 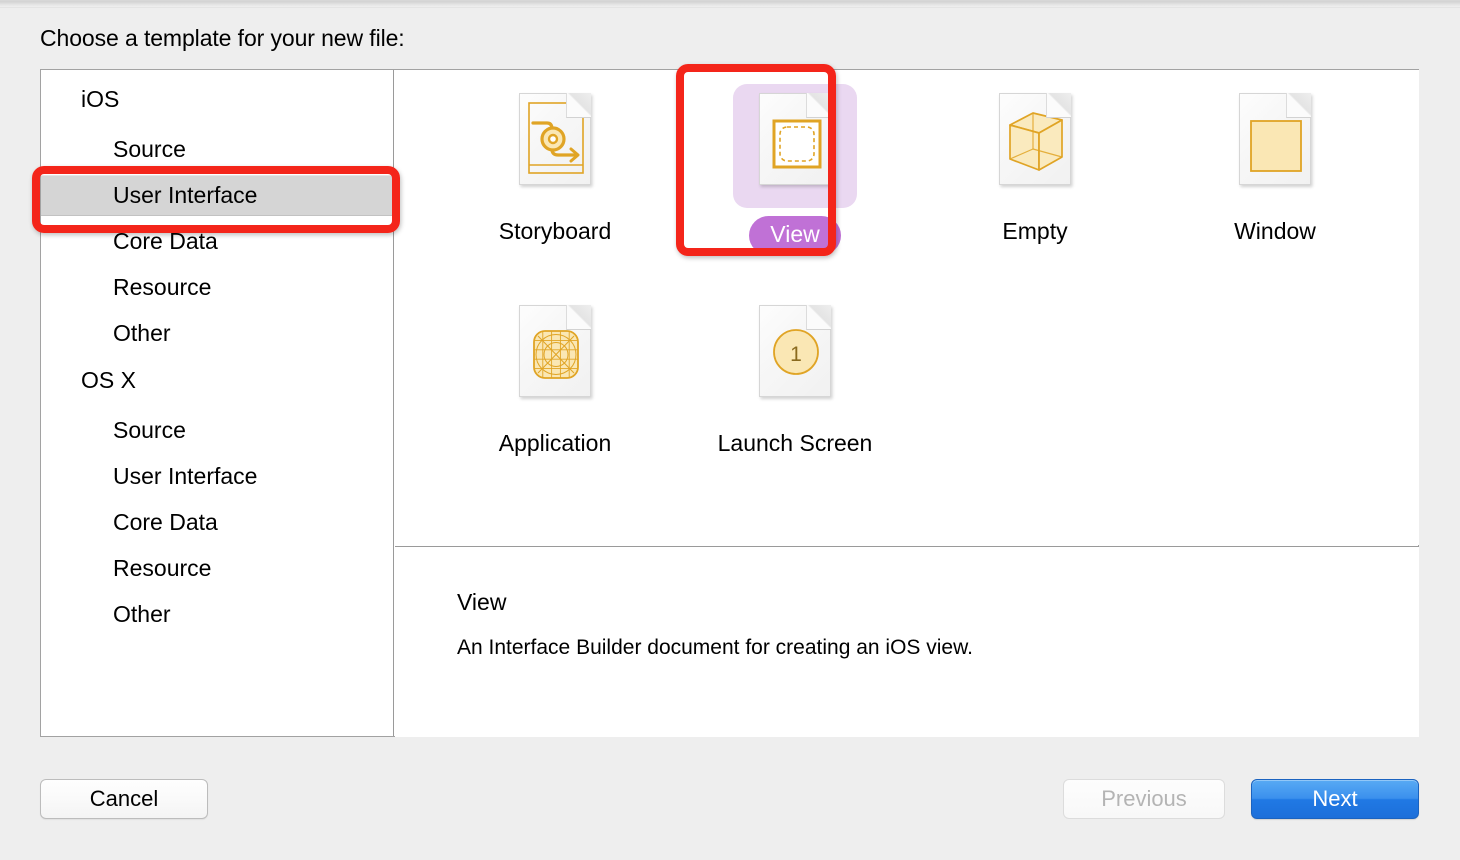 What do you see at coordinates (482, 602) in the screenshot?
I see `description-title: View` at bounding box center [482, 602].